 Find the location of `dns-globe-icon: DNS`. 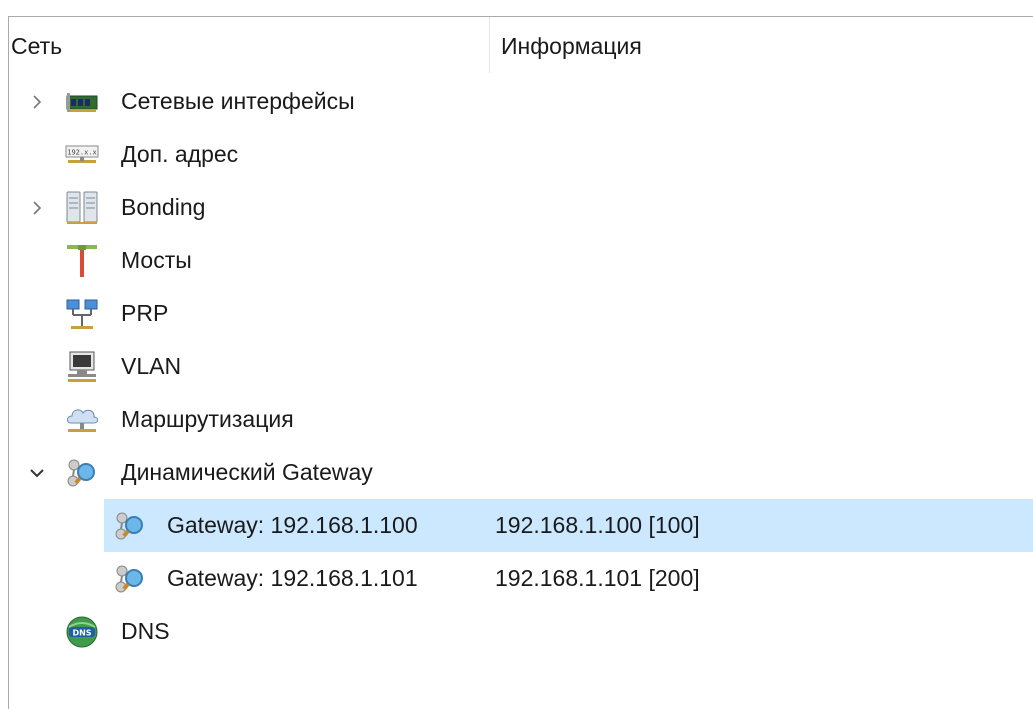

dns-globe-icon: DNS is located at coordinates (82, 632).